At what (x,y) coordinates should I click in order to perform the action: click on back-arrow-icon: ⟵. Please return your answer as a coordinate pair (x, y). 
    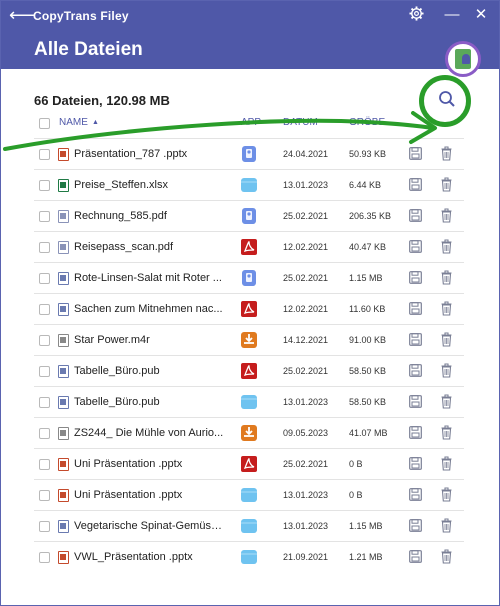
    Looking at the image, I should click on (22, 15).